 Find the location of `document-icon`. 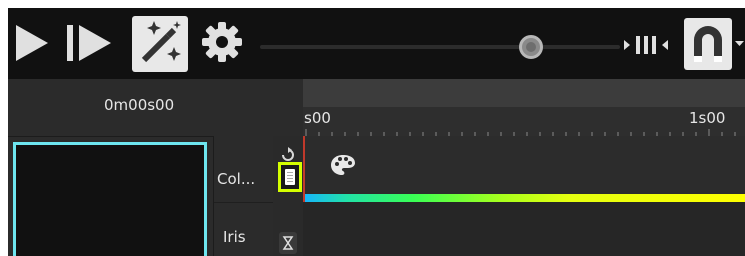

document-icon is located at coordinates (290, 177).